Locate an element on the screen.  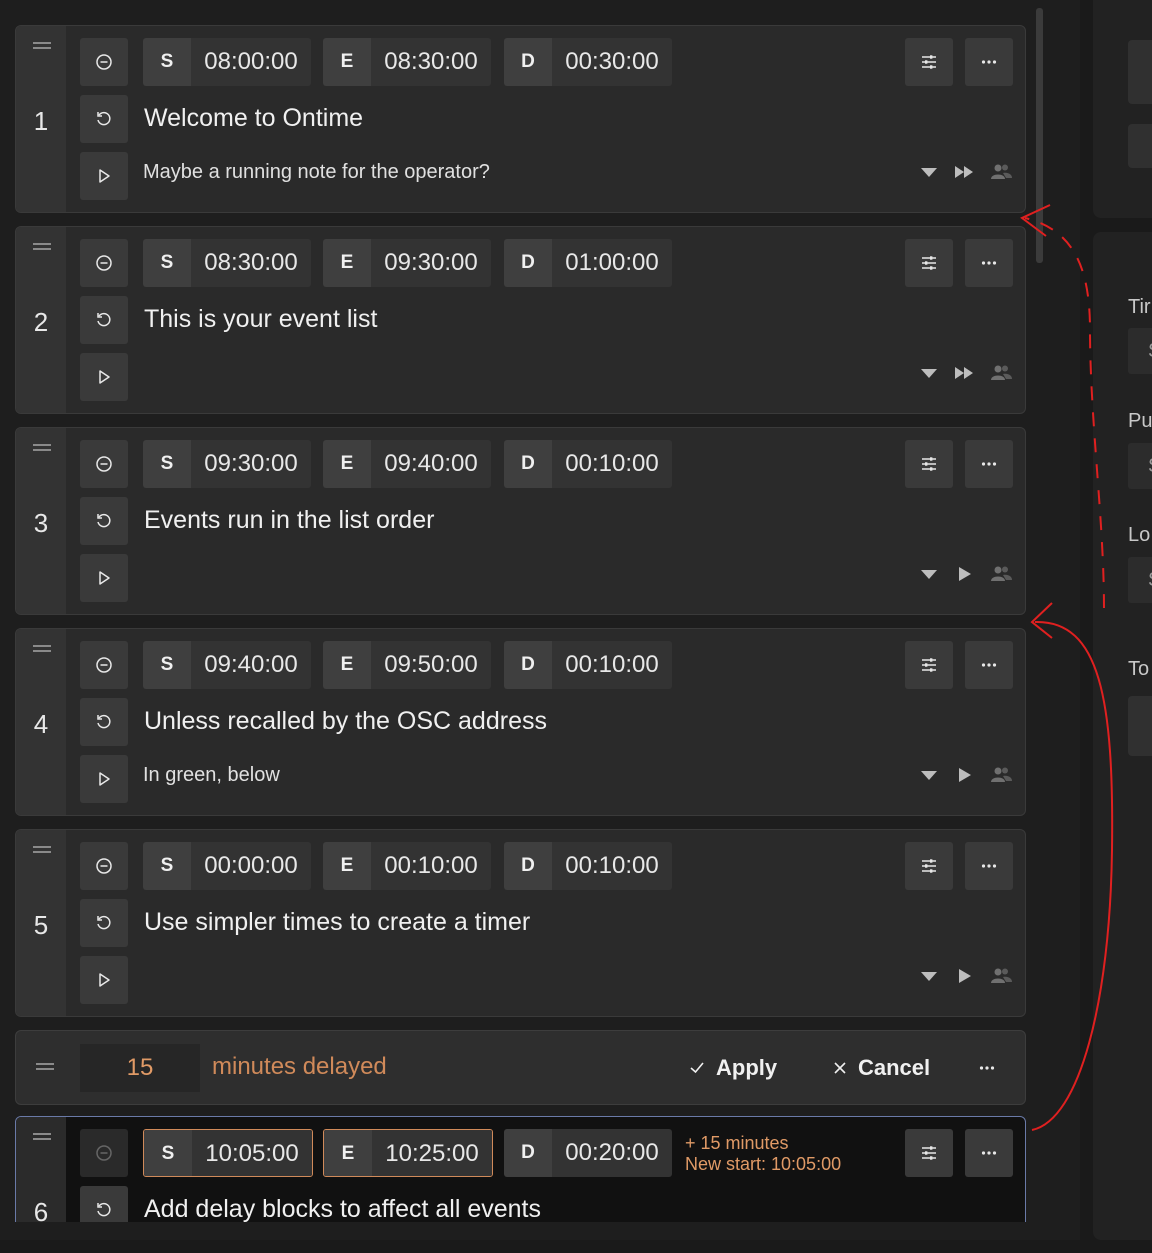
start-time-field: S 09:30:00 is located at coordinates (227, 464).